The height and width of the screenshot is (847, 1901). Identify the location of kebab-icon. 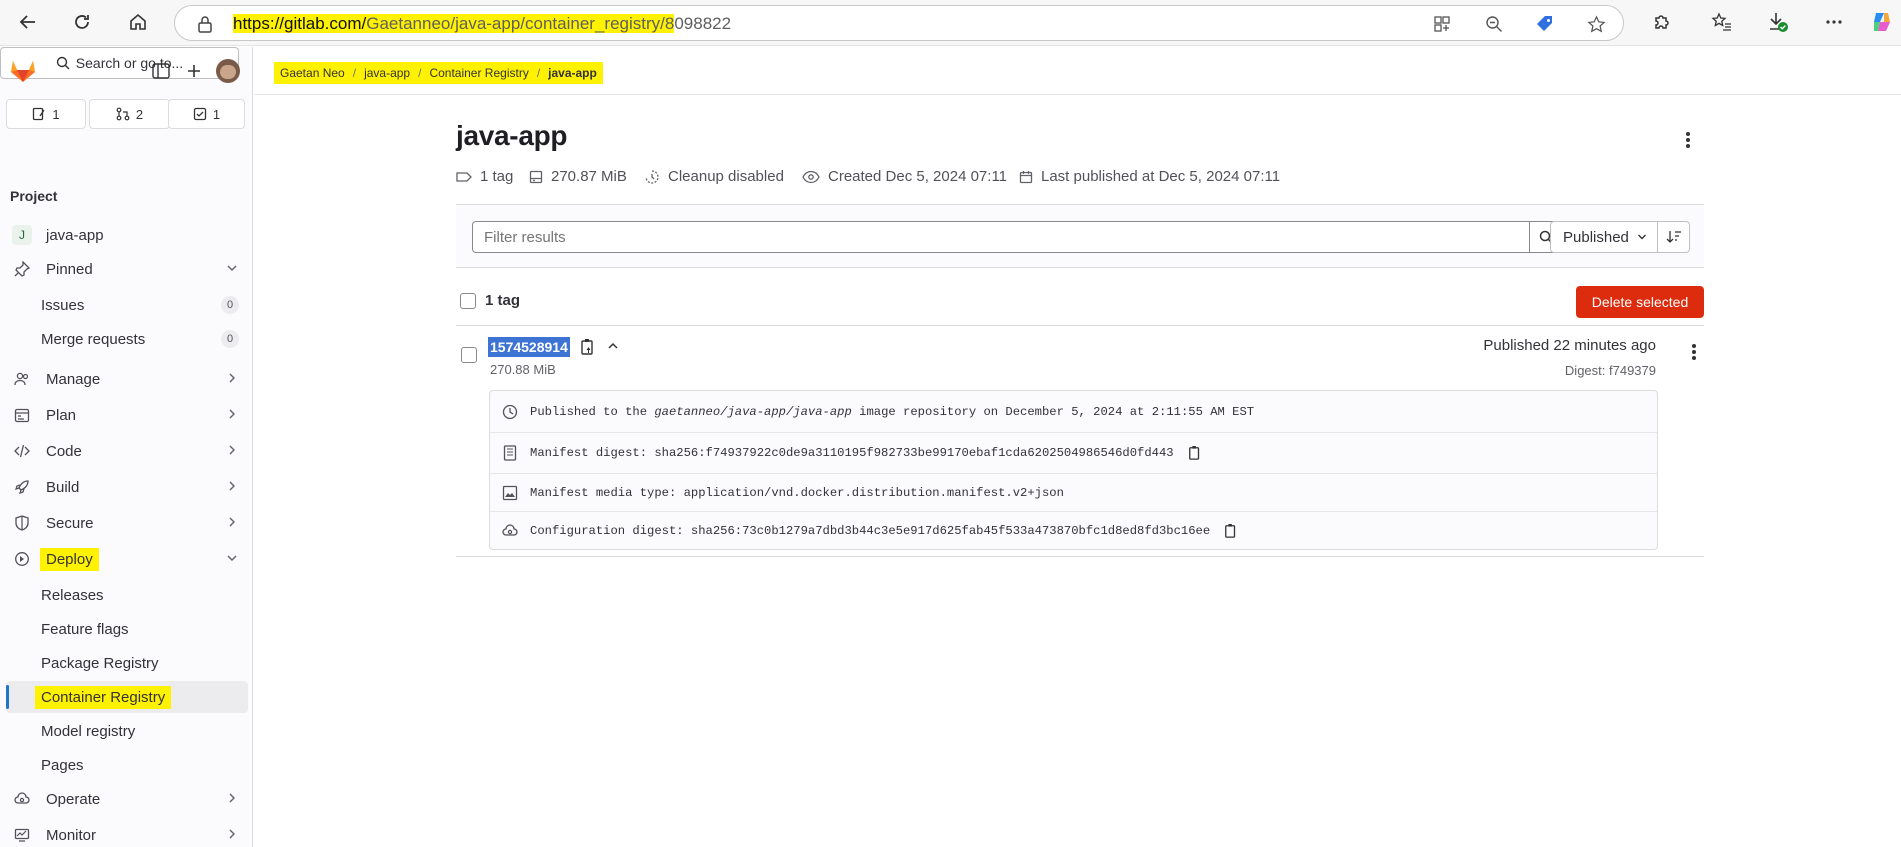
(1694, 352).